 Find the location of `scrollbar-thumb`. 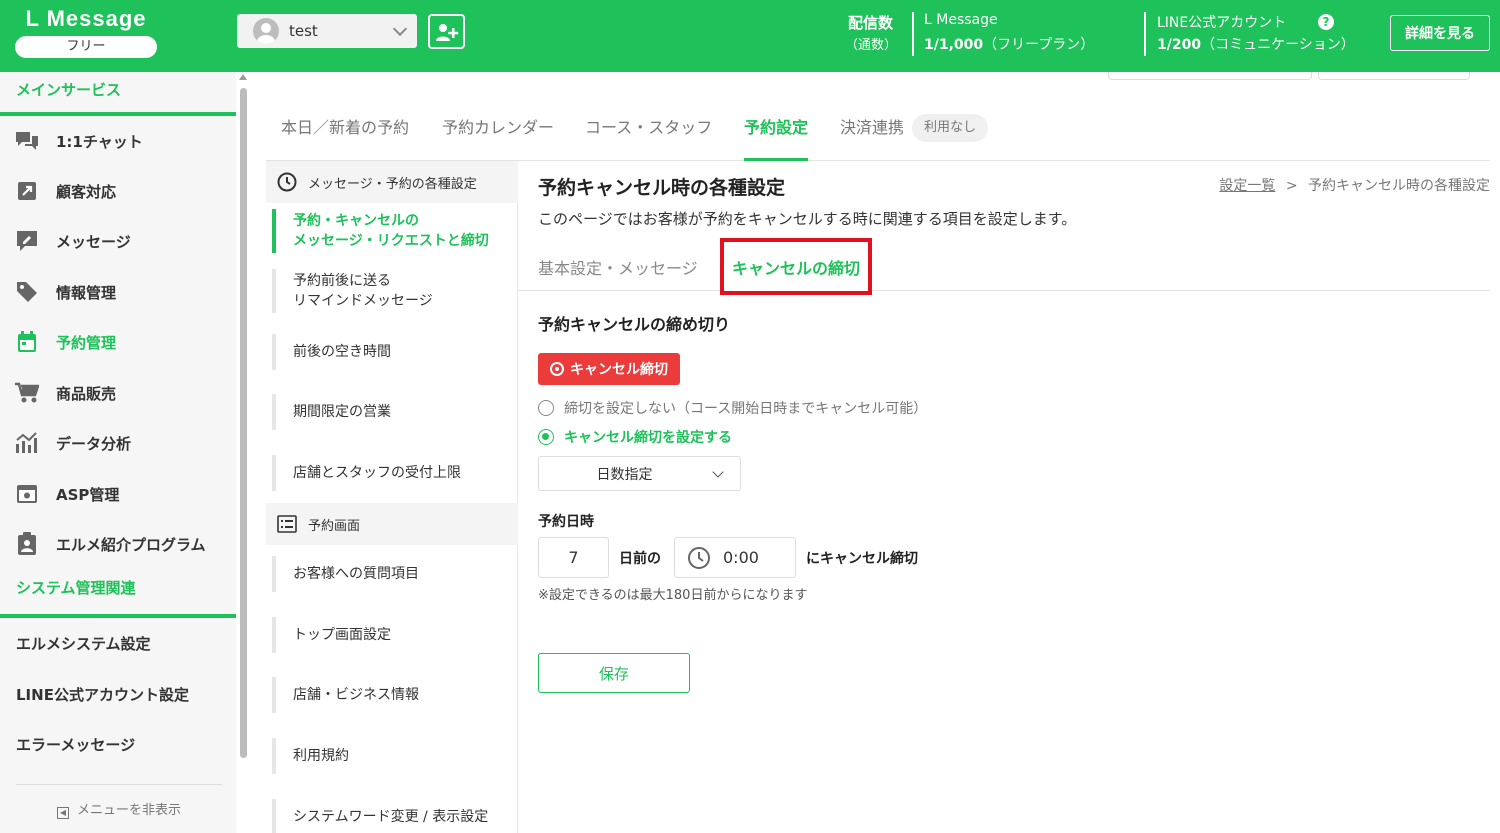

scrollbar-thumb is located at coordinates (243, 423).